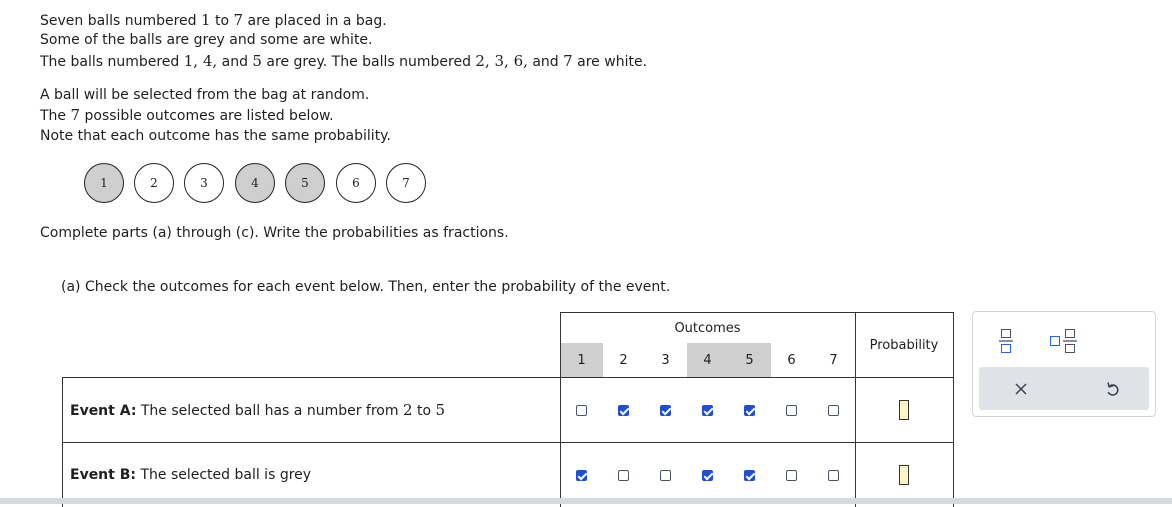 The height and width of the screenshot is (507, 1172). What do you see at coordinates (356, 183) in the screenshot?
I see `ball: 6` at bounding box center [356, 183].